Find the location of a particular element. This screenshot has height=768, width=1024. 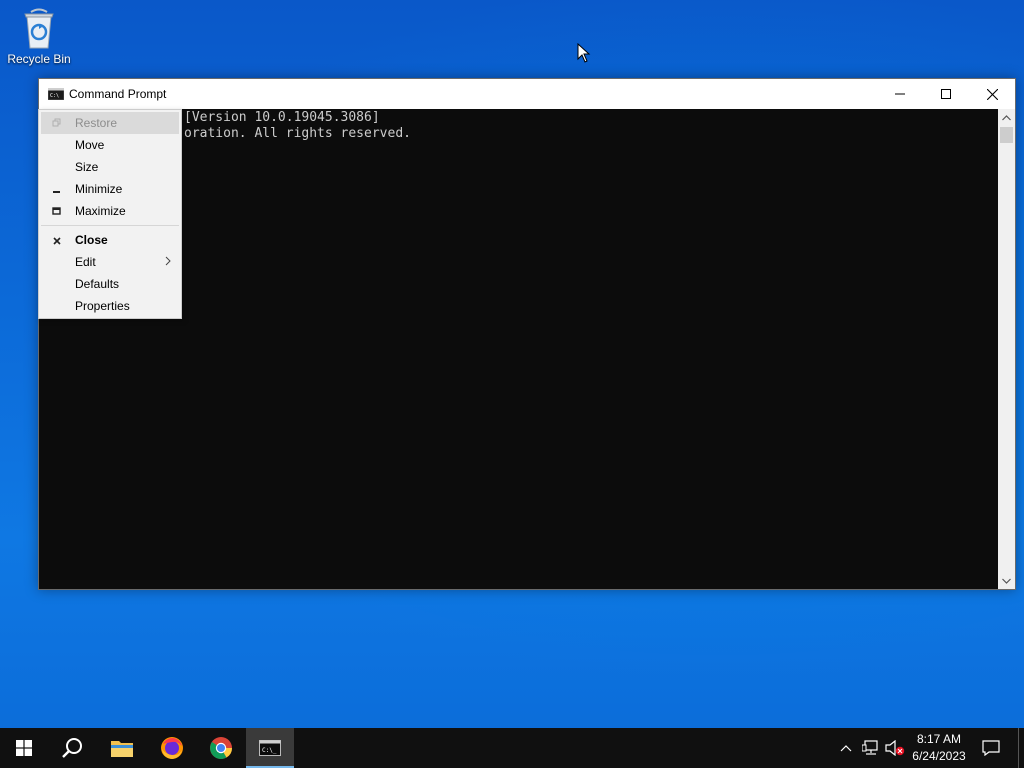

menu-item-label: Minimize is located at coordinates (99, 189).